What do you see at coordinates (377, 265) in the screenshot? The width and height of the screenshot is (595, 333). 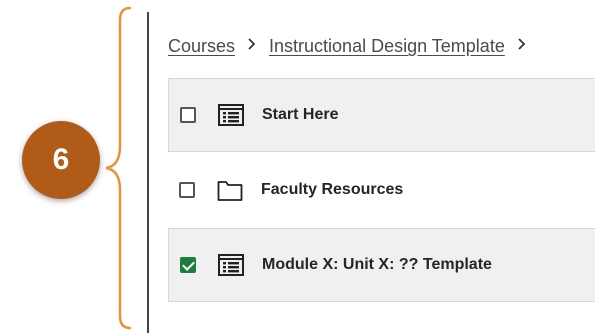 I see `item-title: Module X: Unit X: ?? Template` at bounding box center [377, 265].